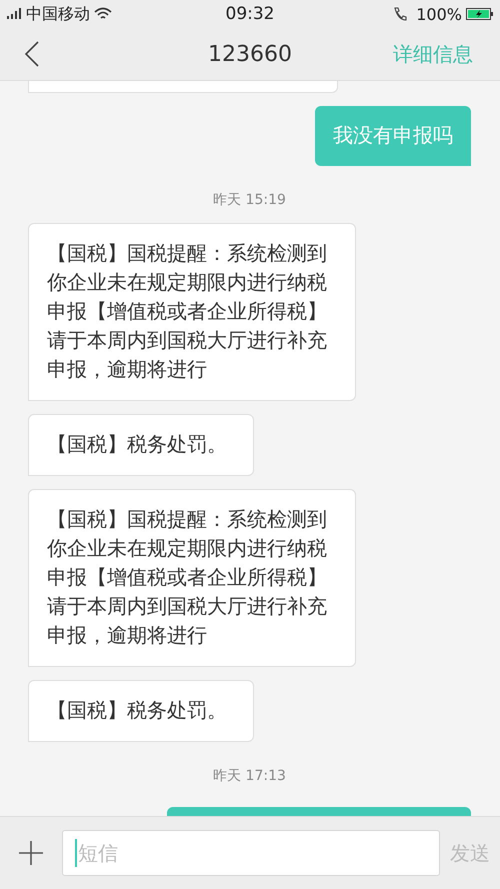  Describe the element at coordinates (250, 54) in the screenshot. I see `contact-number: 123660` at that location.